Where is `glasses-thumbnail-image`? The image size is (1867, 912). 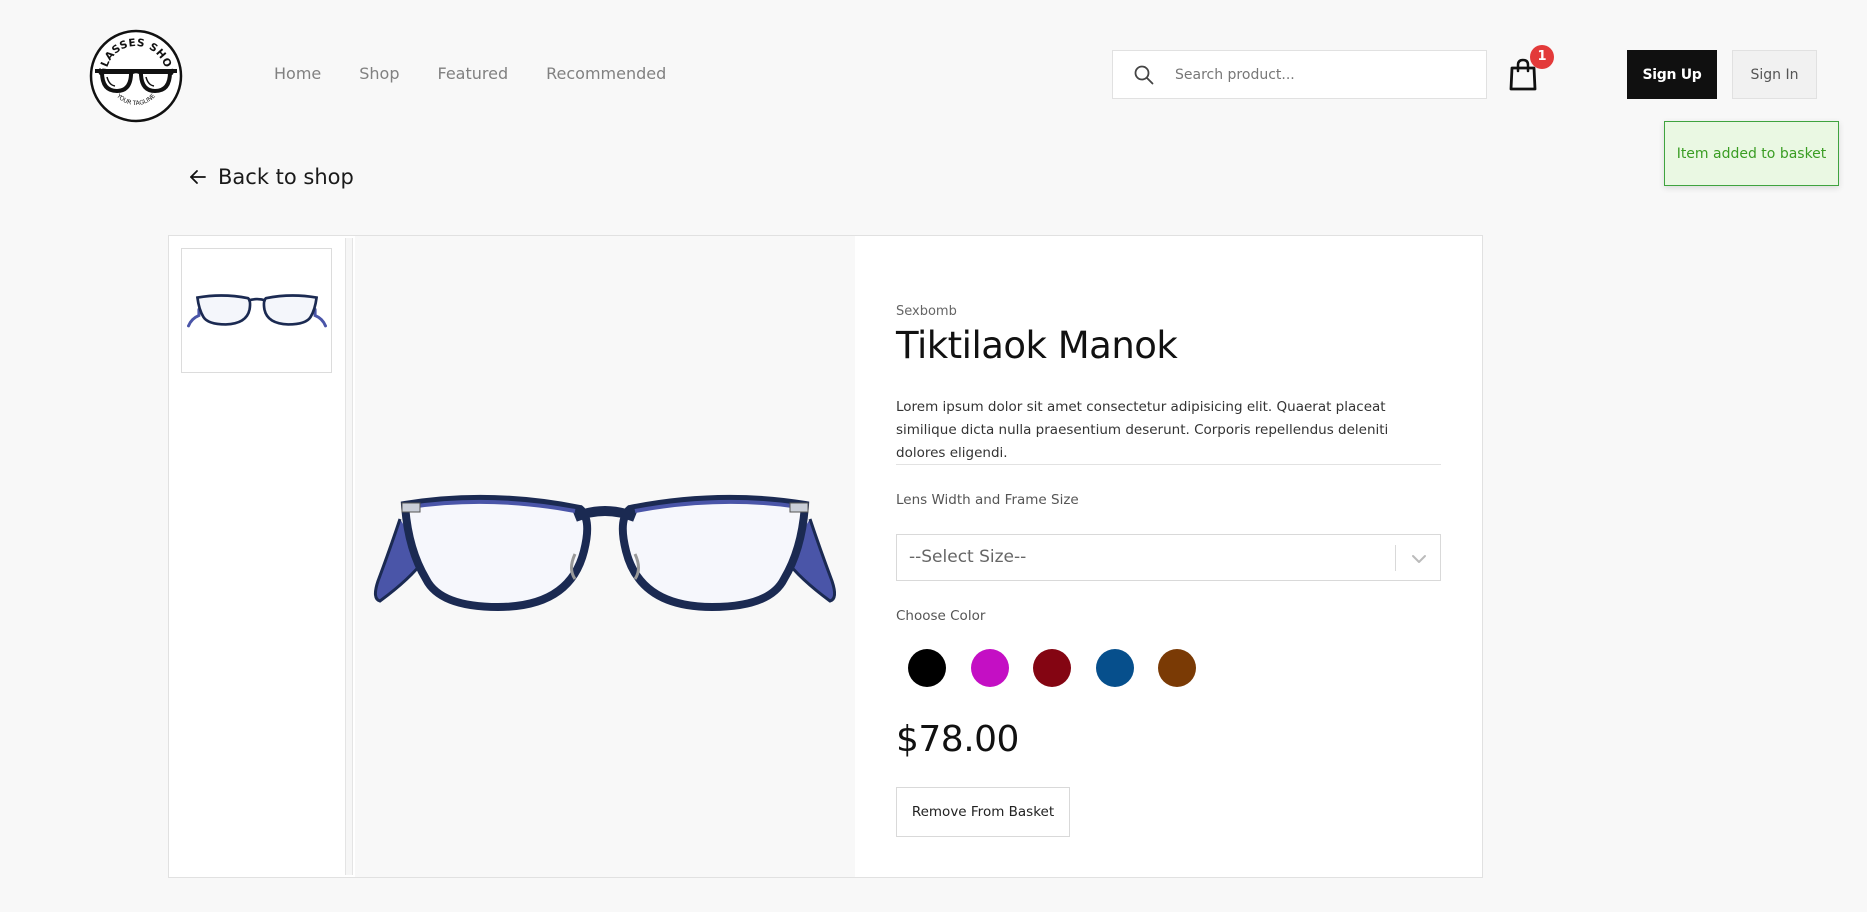
glasses-thumbnail-image is located at coordinates (256, 310).